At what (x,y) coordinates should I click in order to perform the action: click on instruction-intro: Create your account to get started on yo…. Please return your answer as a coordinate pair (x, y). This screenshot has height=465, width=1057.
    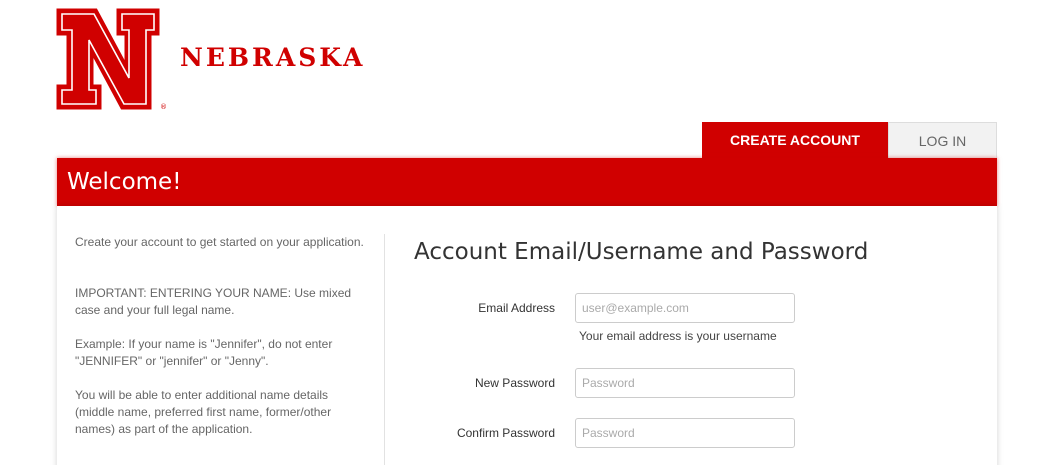
    Looking at the image, I should click on (219, 242).